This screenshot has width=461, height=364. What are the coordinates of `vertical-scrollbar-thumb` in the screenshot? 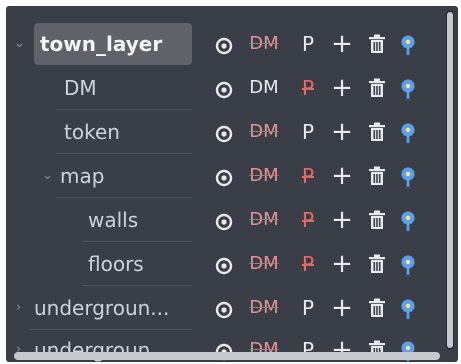 It's located at (450, 180).